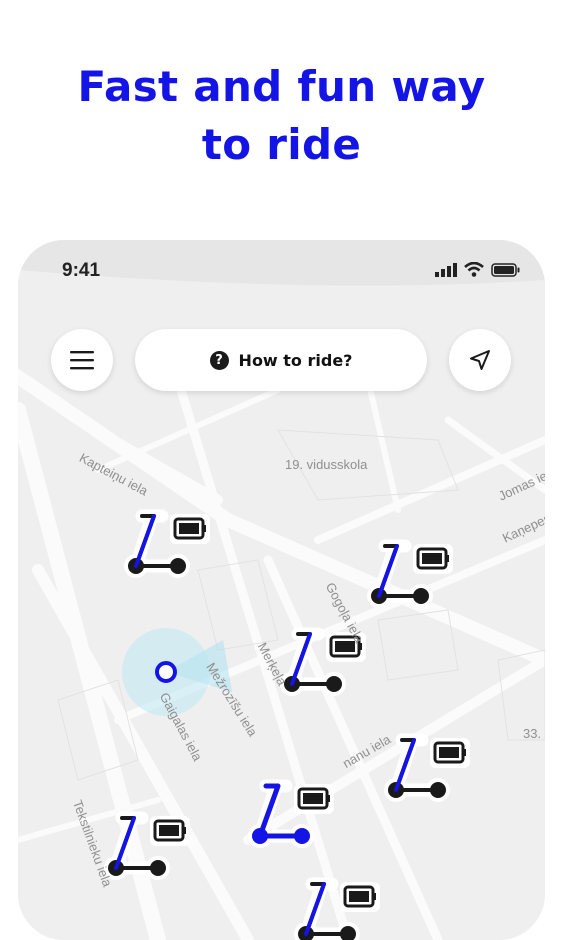 This screenshot has width=563, height=940. What do you see at coordinates (219, 360) in the screenshot?
I see `question-icon: ?` at bounding box center [219, 360].